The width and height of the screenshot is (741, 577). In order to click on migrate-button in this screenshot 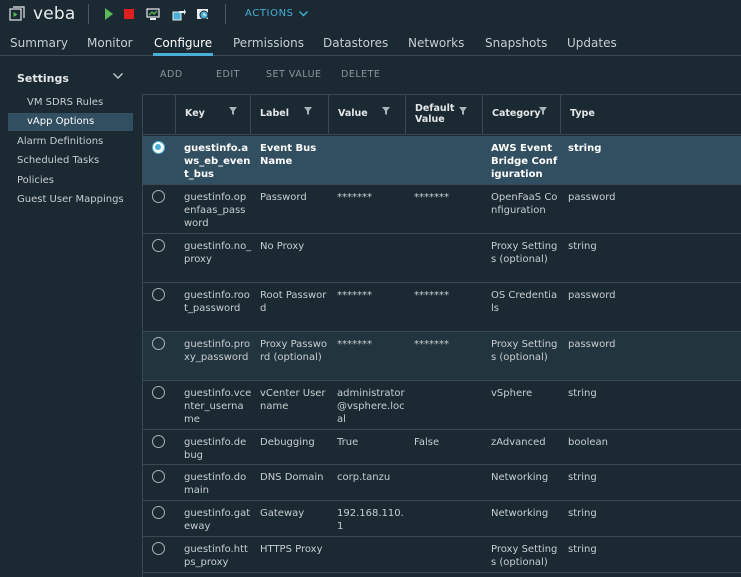, I will do `click(179, 14)`.